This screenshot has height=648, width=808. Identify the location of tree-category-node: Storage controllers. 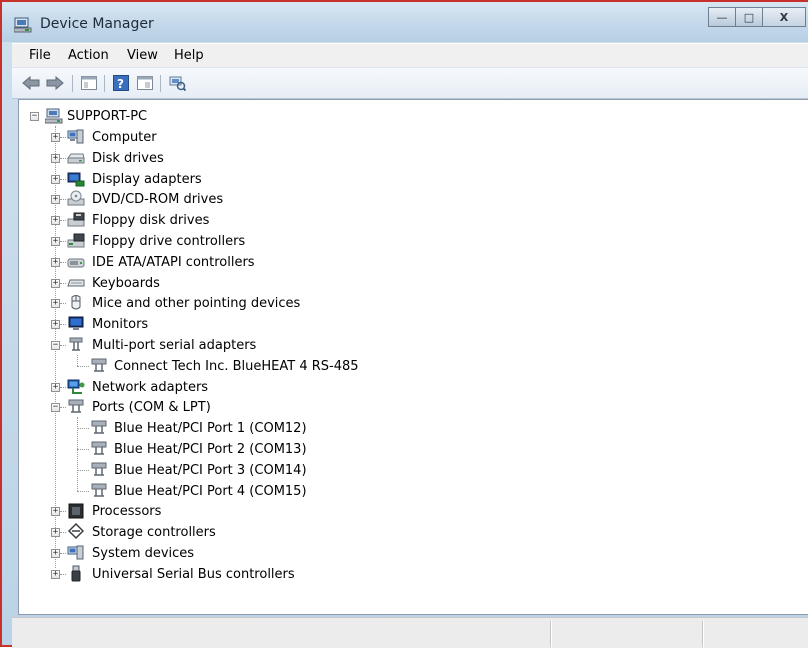
(154, 532).